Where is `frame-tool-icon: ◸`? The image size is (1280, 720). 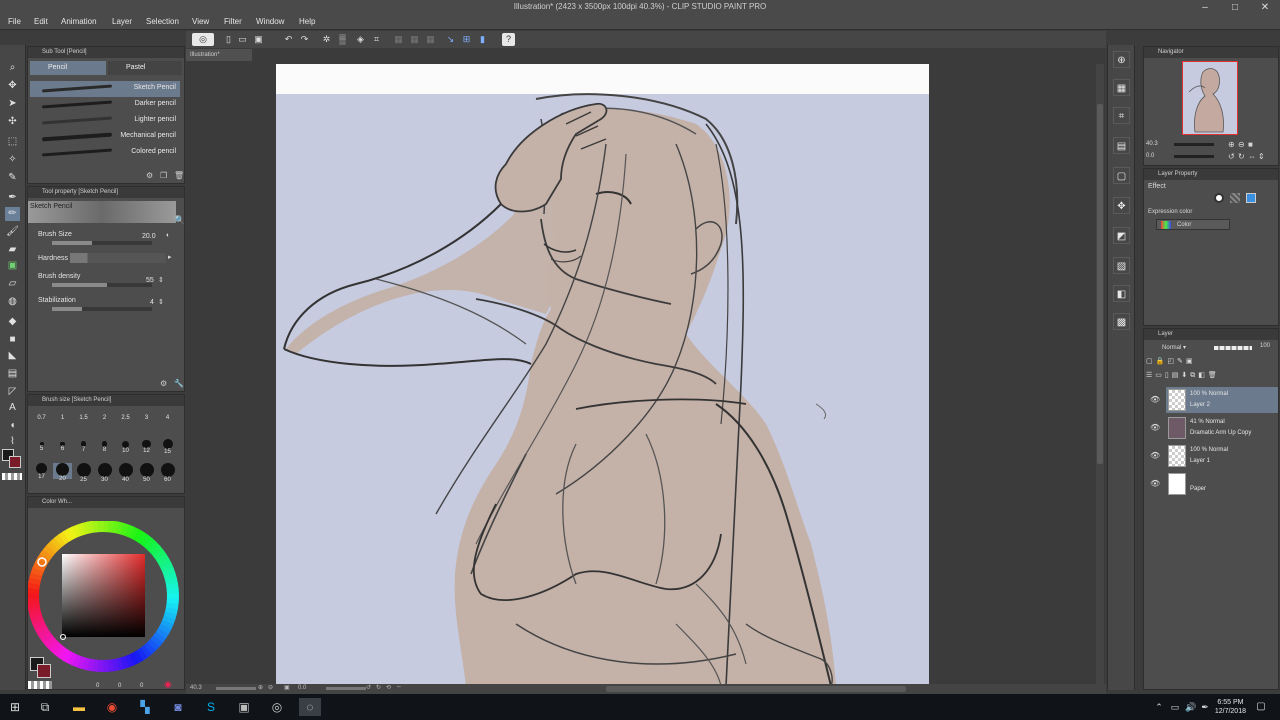
frame-tool-icon: ◸ is located at coordinates (12, 392).